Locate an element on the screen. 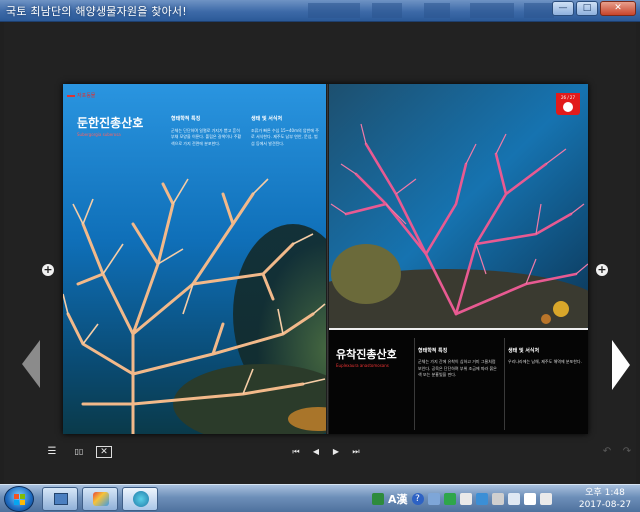 Image resolution: width=640 pixels, height=512 pixels. antivirus-icon is located at coordinates (449, 499).